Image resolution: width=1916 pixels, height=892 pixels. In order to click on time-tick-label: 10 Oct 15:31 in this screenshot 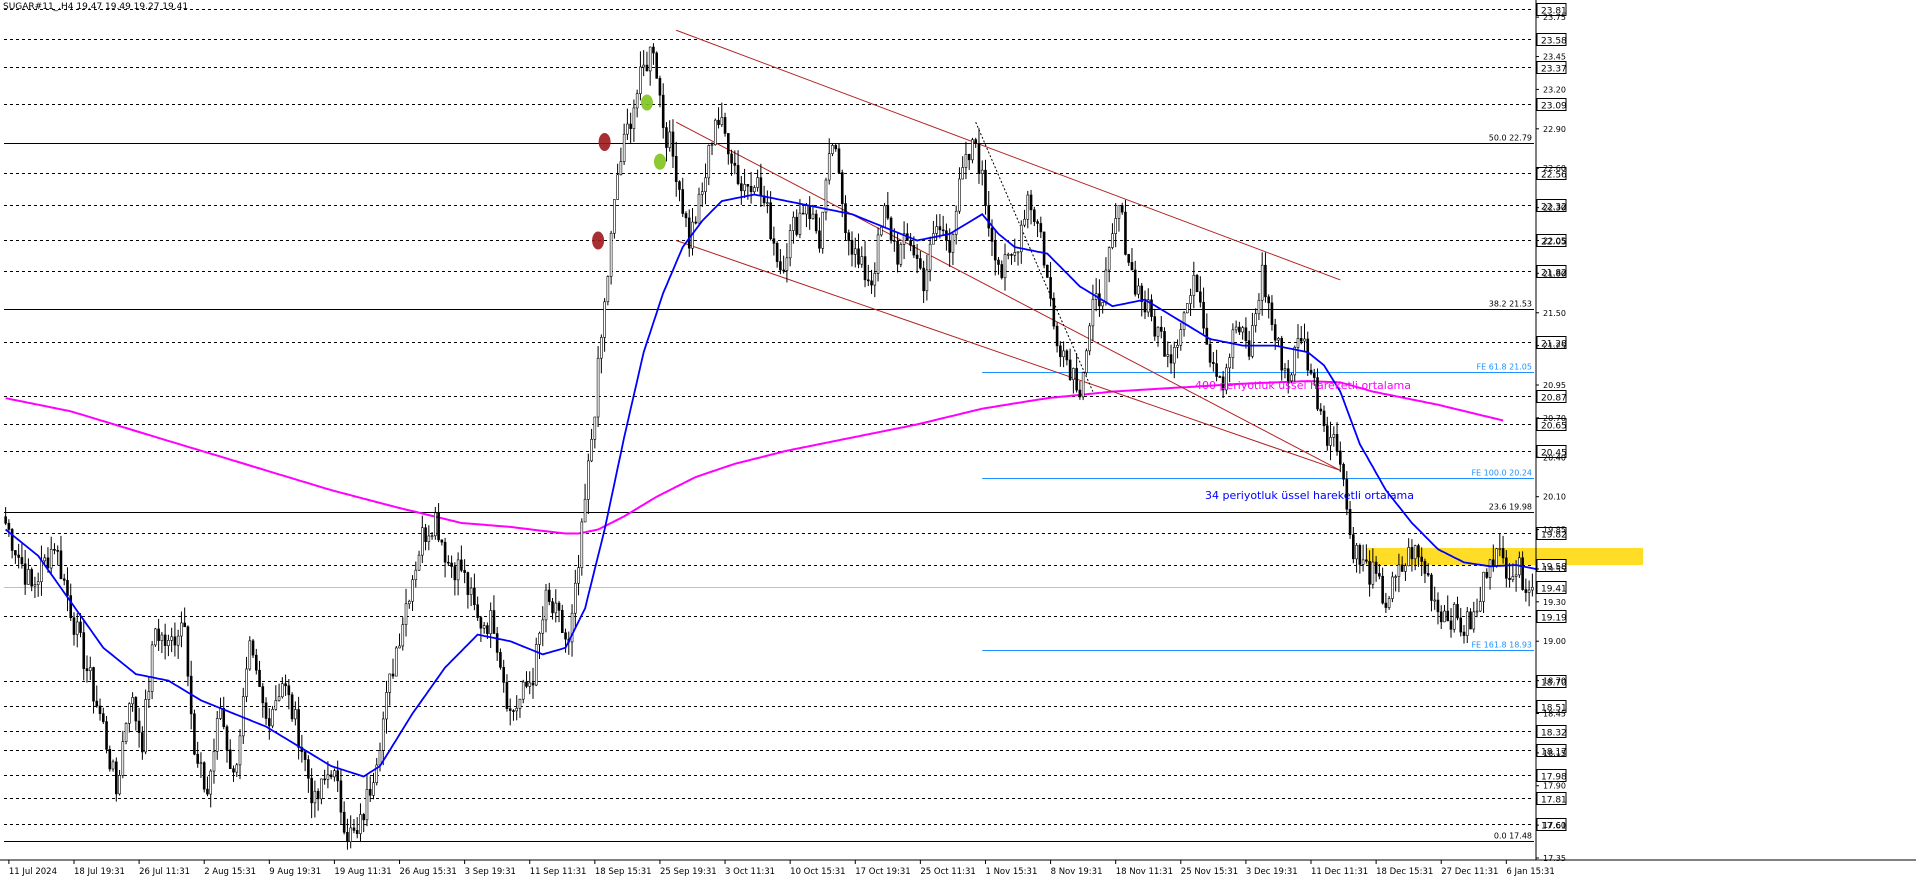, I will do `click(817, 872)`.